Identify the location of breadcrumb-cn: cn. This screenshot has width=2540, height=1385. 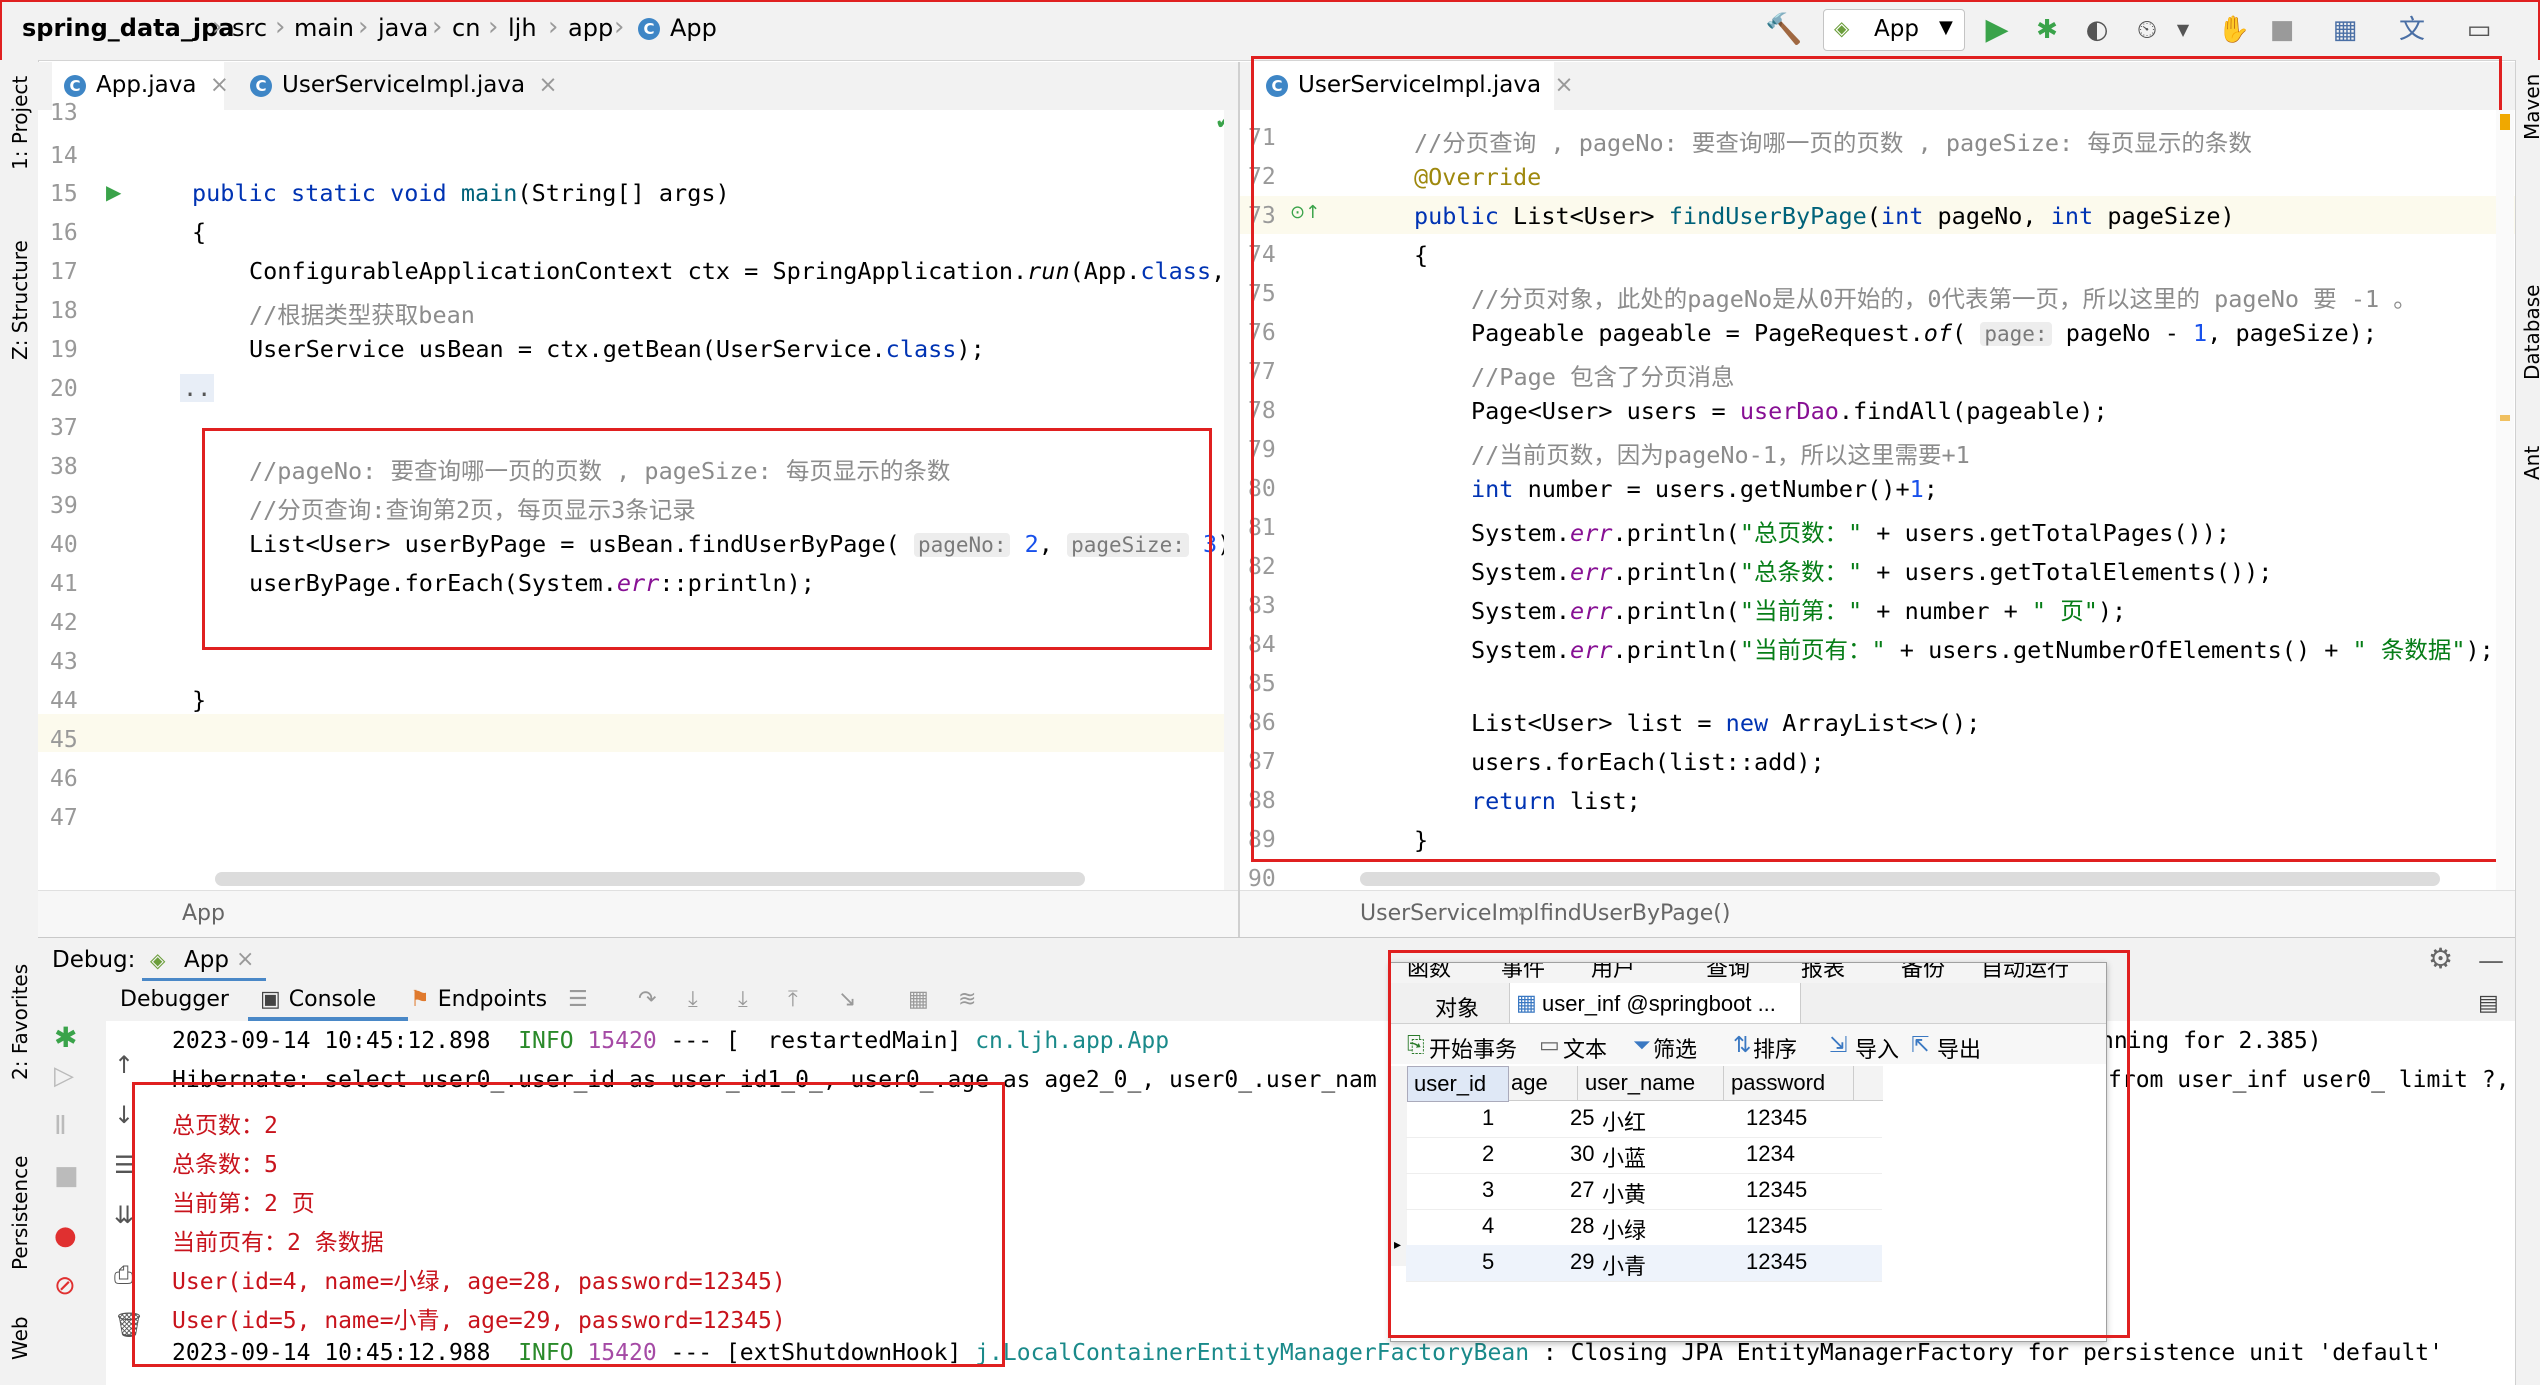
(466, 28).